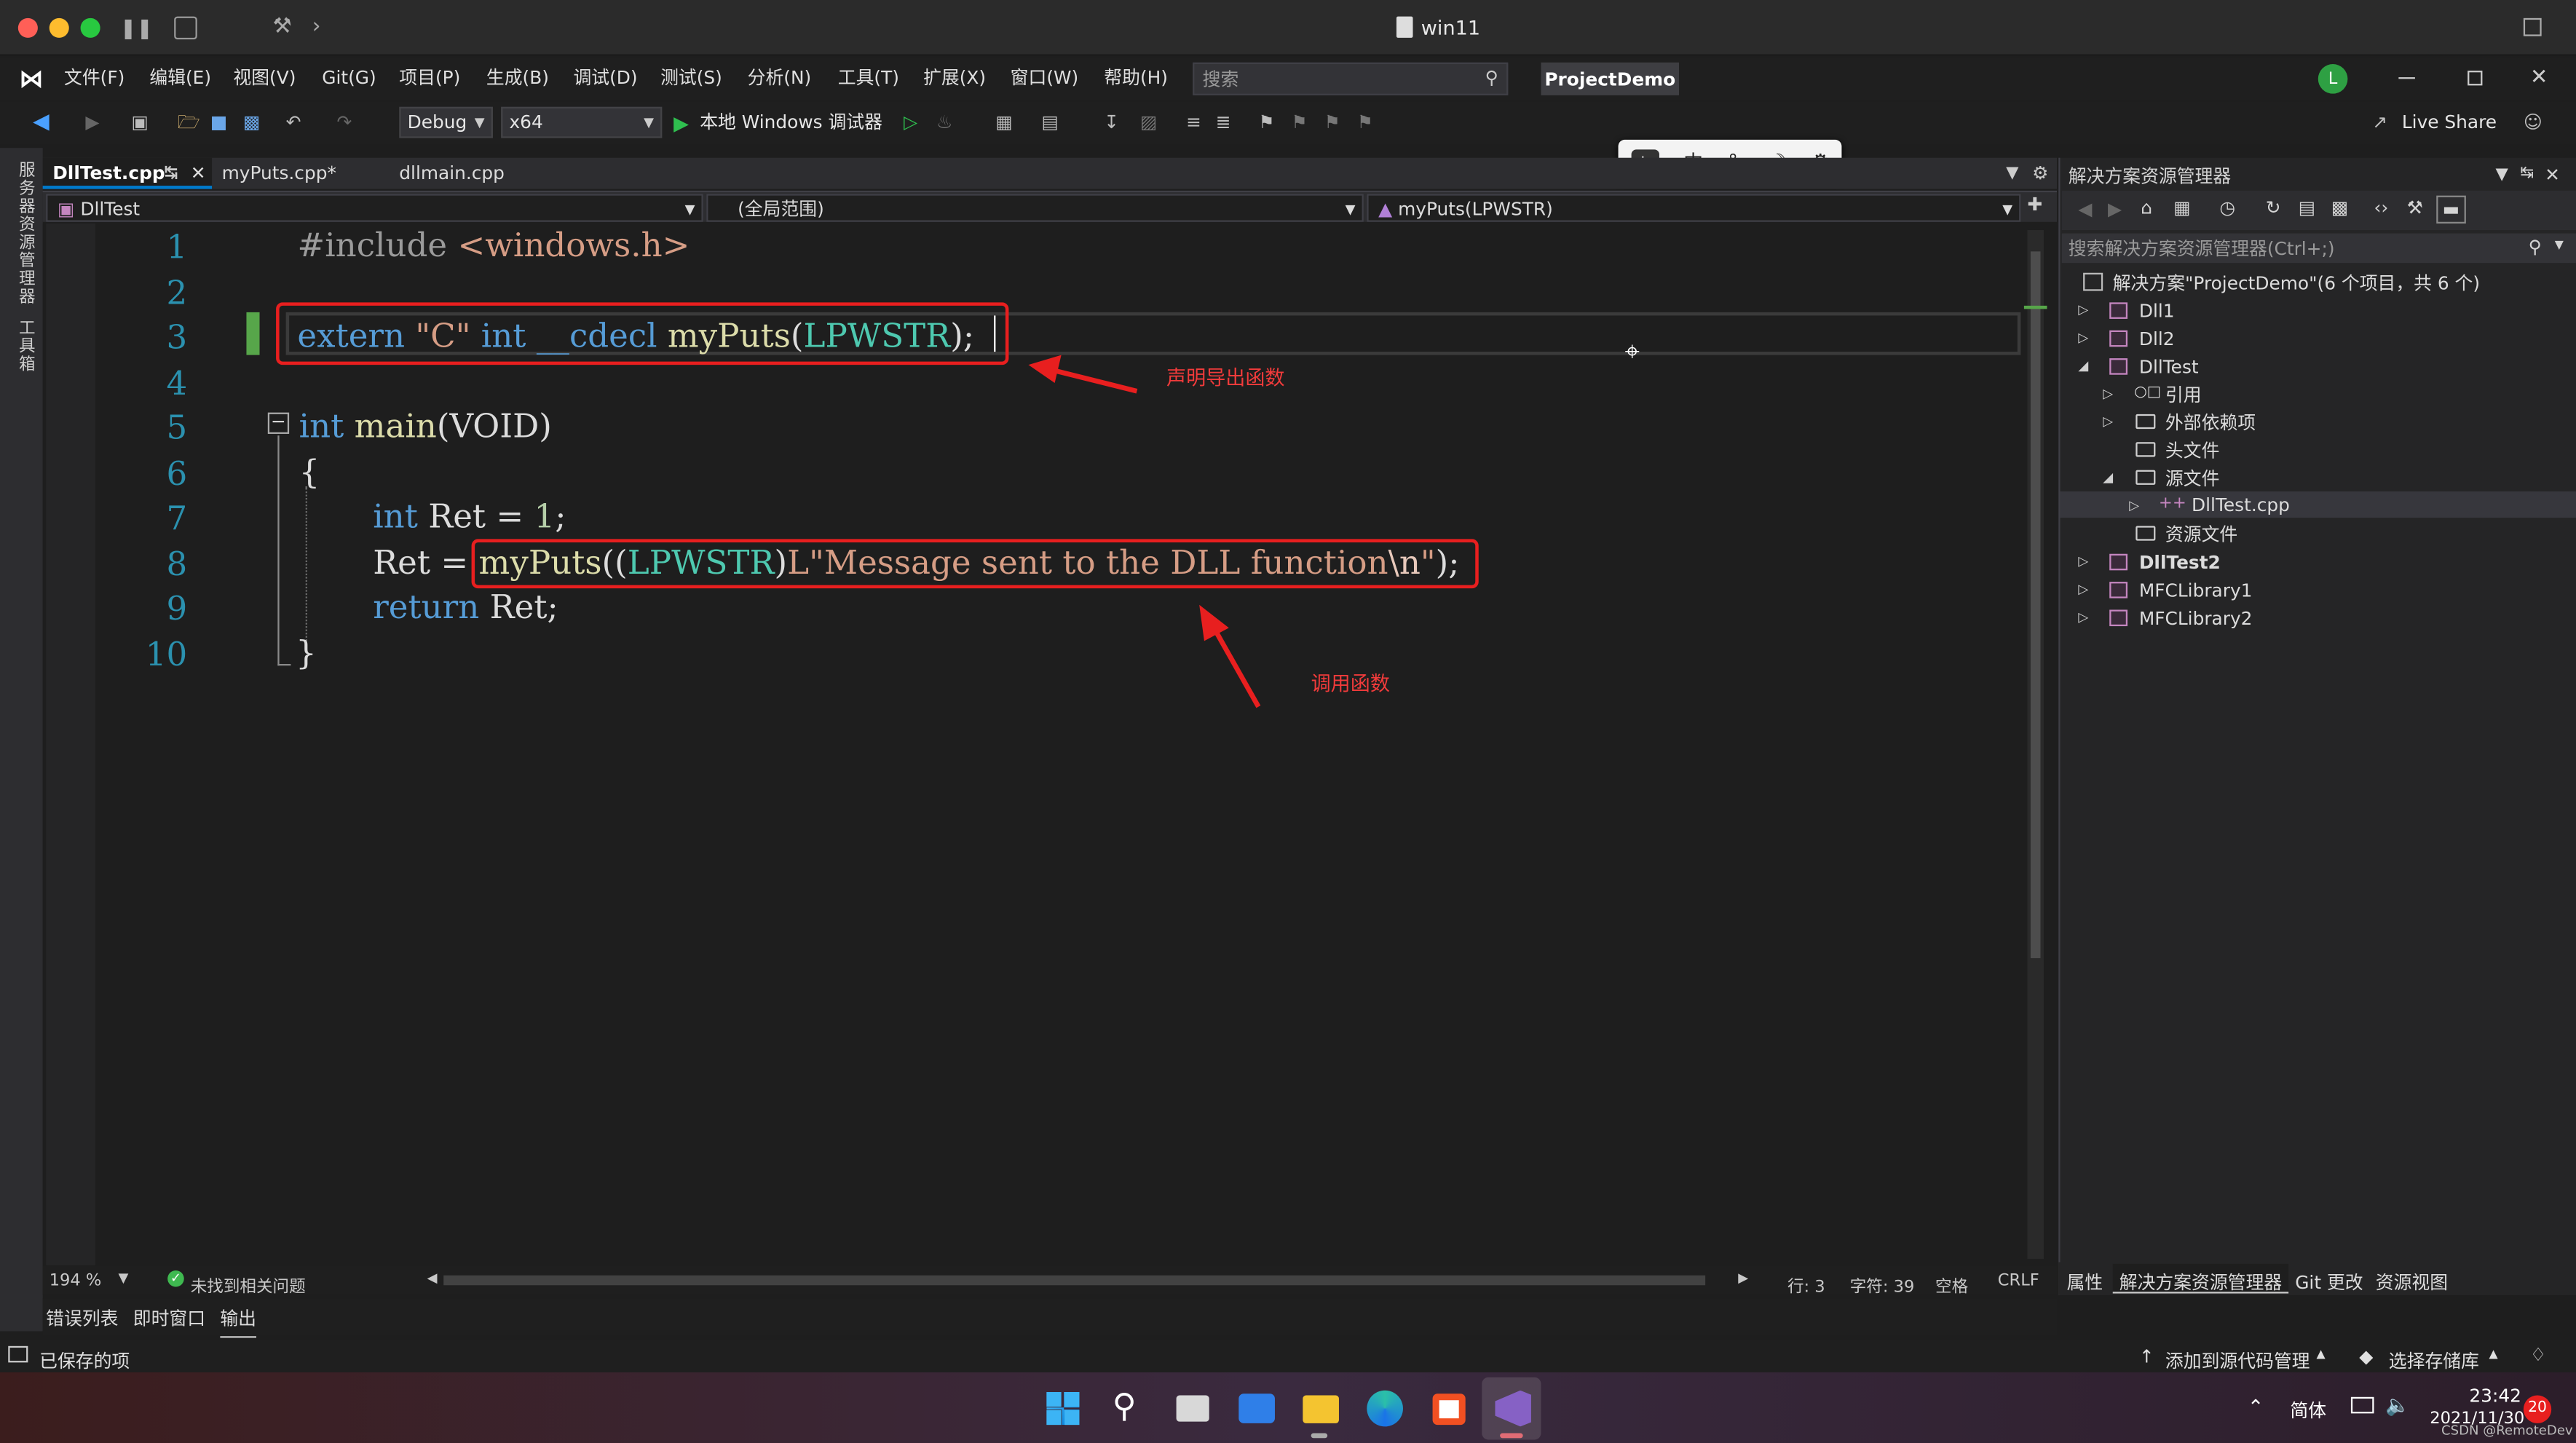 The height and width of the screenshot is (1443, 2576). Describe the element at coordinates (2537, 1409) in the screenshot. I see `notification-badge: 20` at that location.